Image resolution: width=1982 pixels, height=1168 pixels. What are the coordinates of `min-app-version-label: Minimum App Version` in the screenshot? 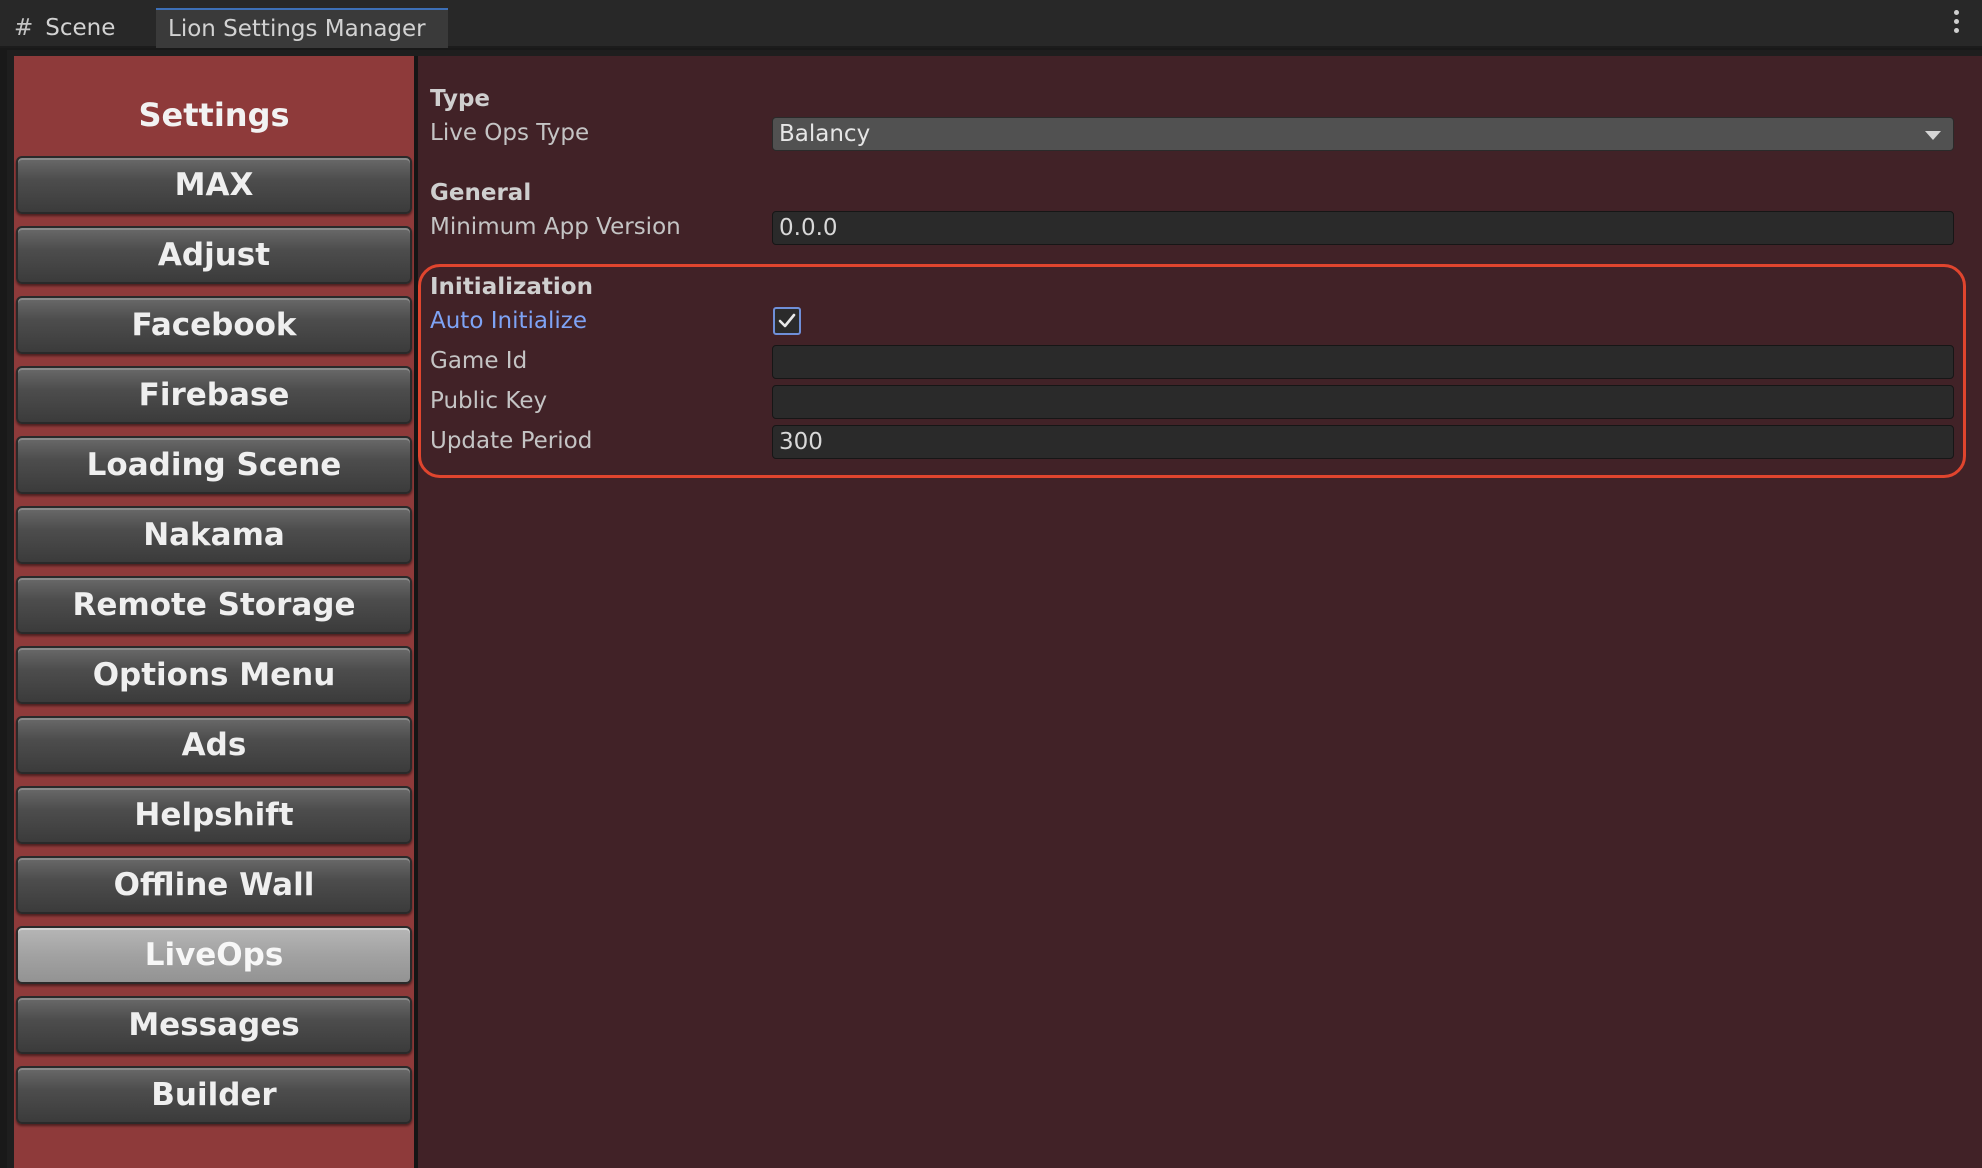 It's located at (555, 227).